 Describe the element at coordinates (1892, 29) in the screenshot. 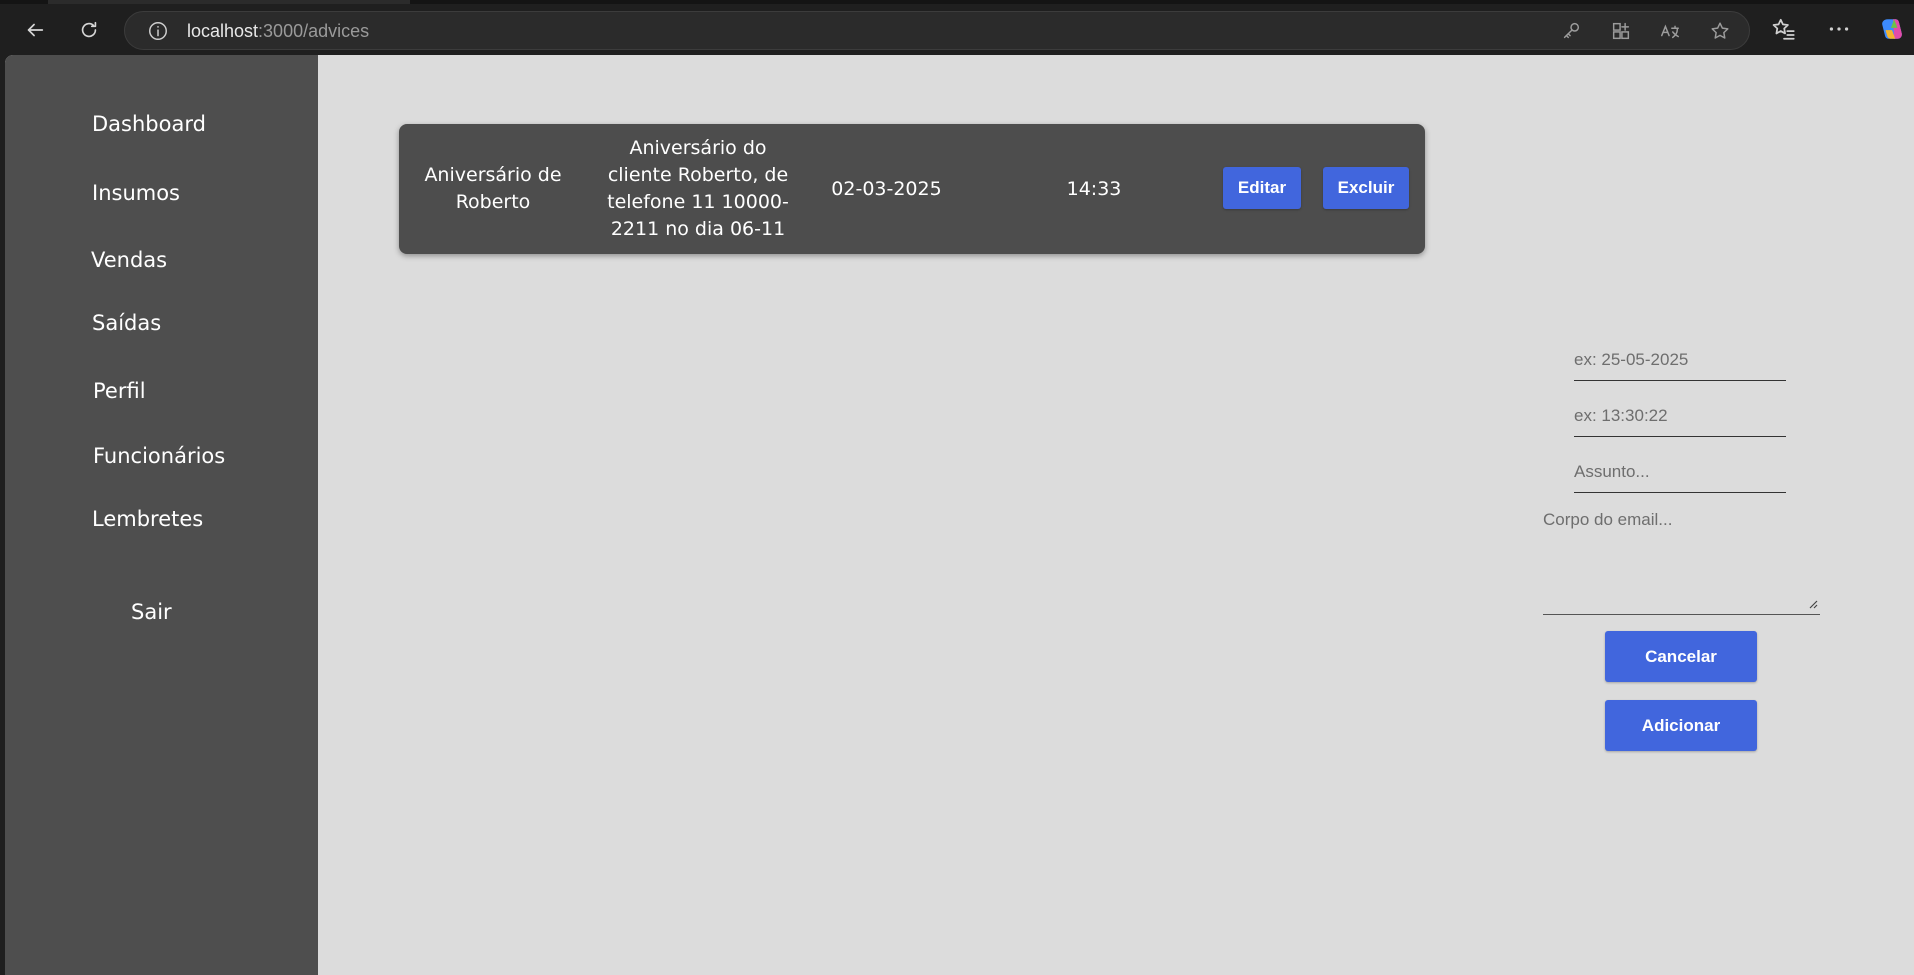

I see `copilot-icon` at that location.